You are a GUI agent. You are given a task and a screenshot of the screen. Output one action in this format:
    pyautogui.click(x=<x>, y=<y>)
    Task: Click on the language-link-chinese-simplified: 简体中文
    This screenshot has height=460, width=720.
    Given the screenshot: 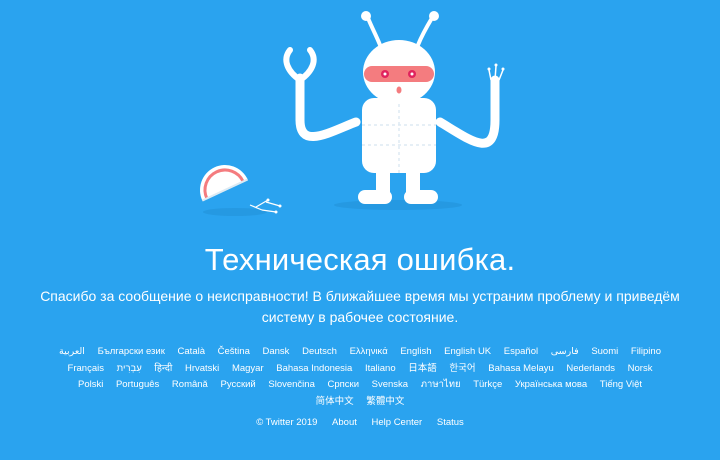 What is the action you would take?
    pyautogui.click(x=335, y=401)
    